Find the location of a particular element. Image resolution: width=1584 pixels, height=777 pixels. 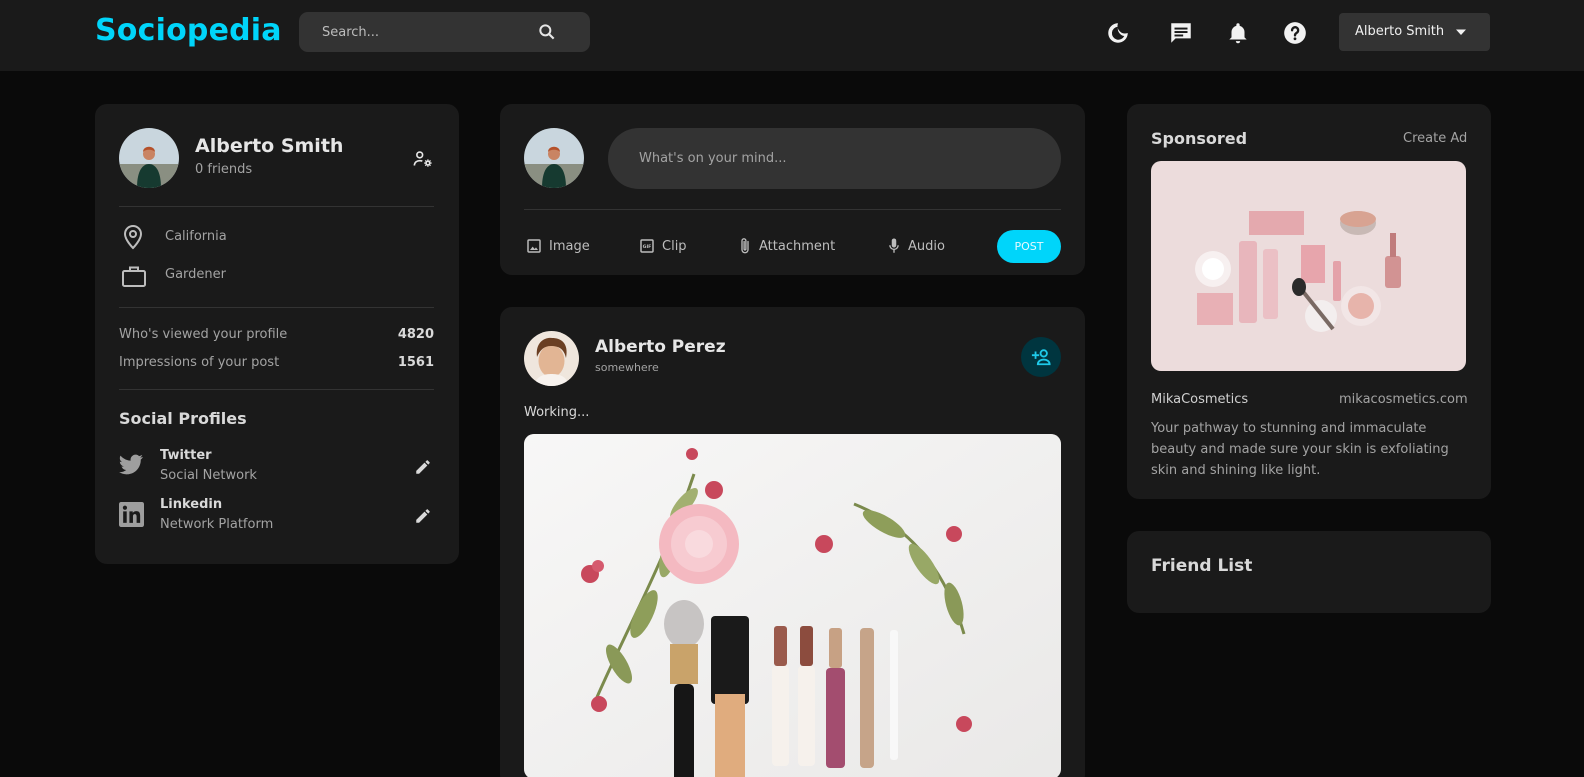

twitter-icon is located at coordinates (131, 464).